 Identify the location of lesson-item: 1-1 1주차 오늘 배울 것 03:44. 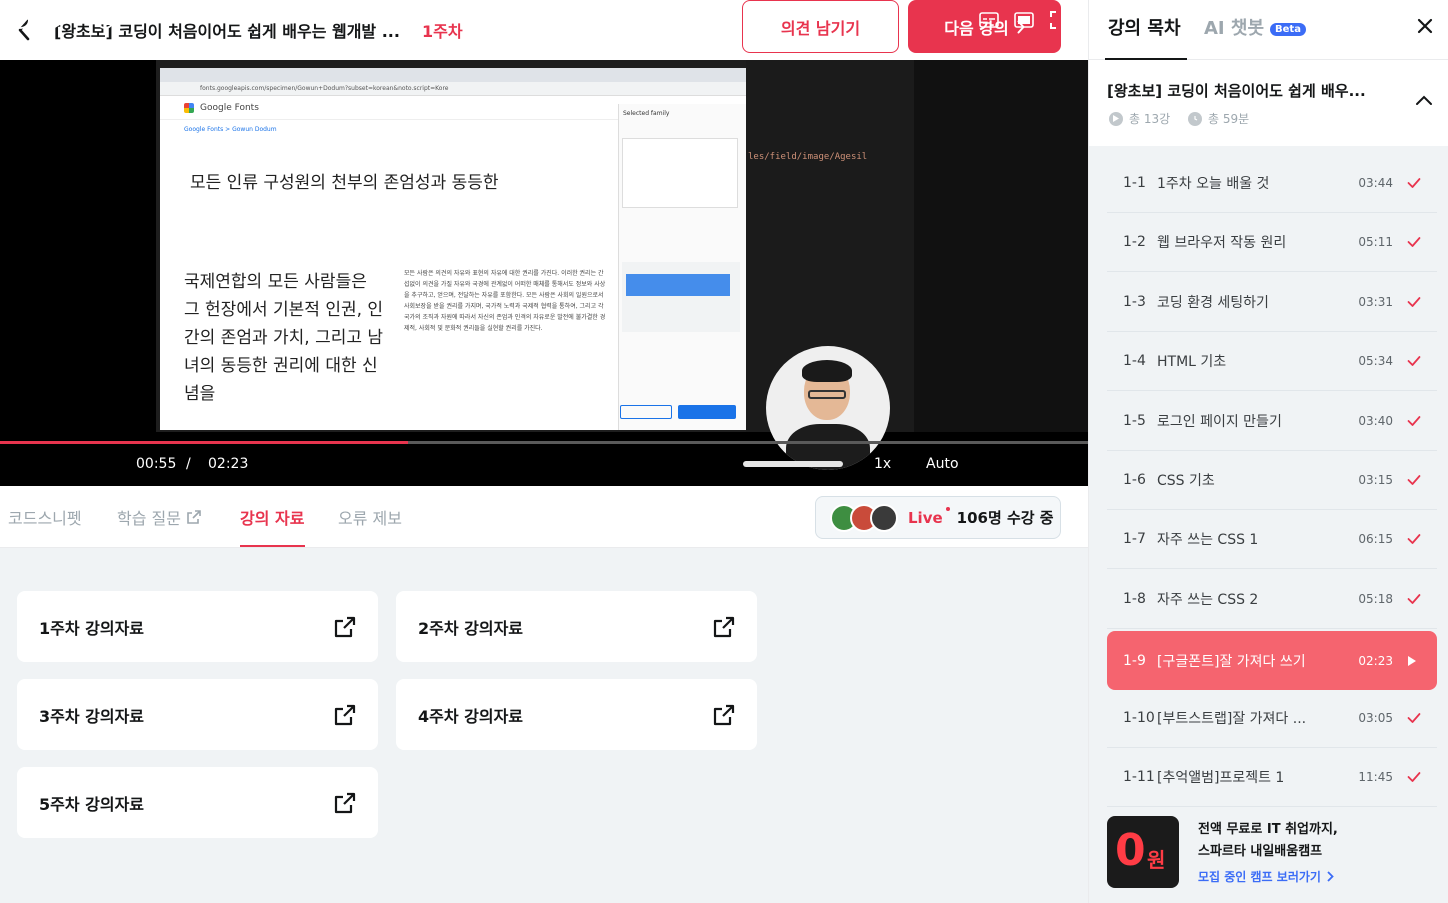
(1272, 183).